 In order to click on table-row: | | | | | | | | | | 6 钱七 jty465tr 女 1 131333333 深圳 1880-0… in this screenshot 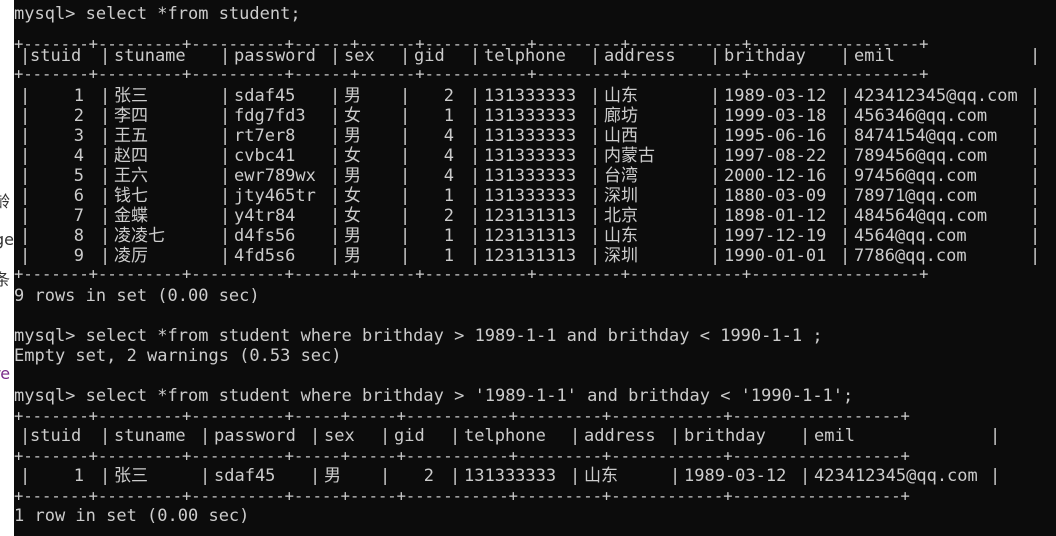, I will do `click(535, 196)`.